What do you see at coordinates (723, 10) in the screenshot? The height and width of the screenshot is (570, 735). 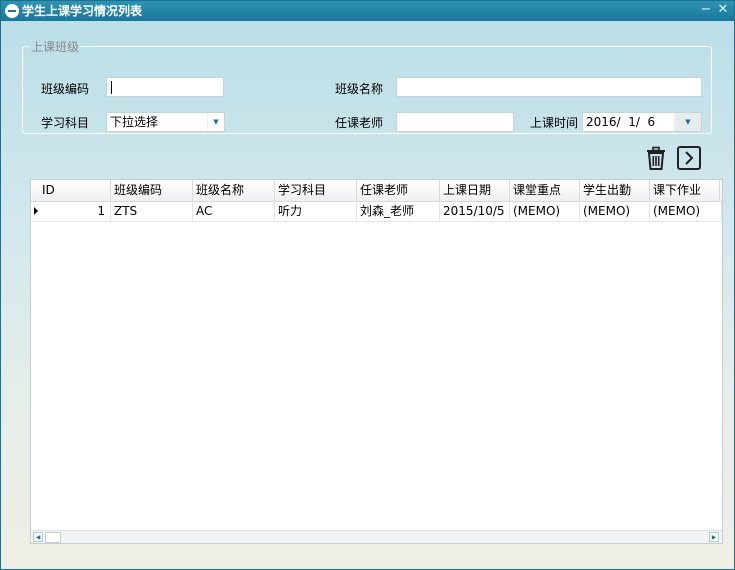 I see `close-button: ✕` at bounding box center [723, 10].